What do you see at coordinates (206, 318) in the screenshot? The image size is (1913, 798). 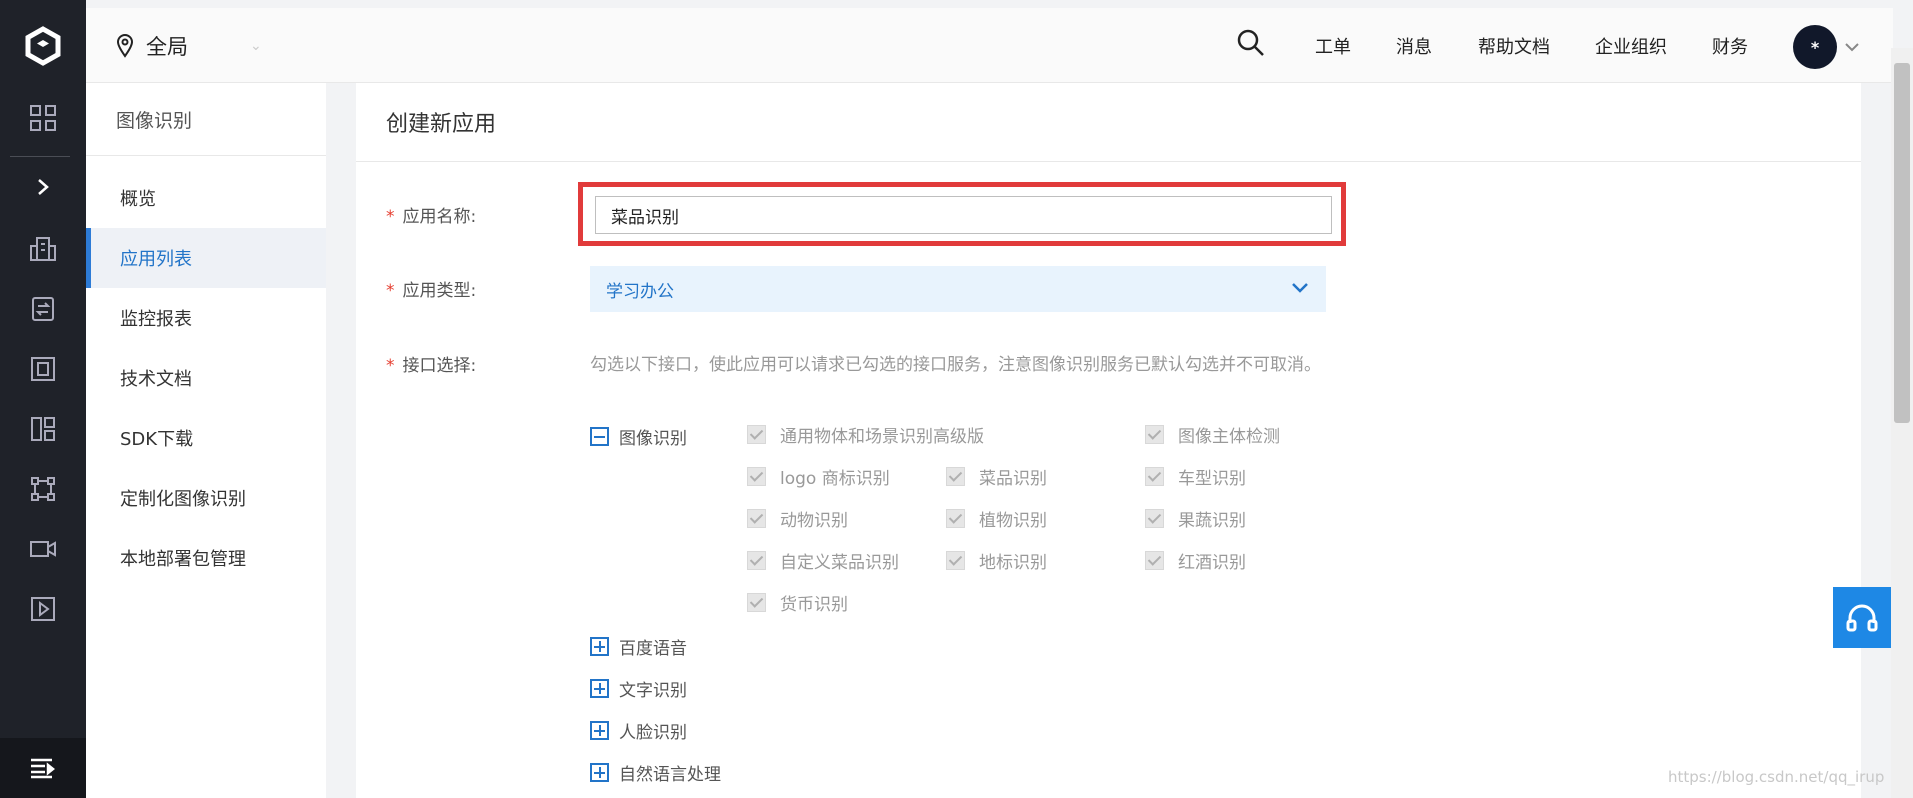 I see `sidebar-item-monitoring: 监控报表` at bounding box center [206, 318].